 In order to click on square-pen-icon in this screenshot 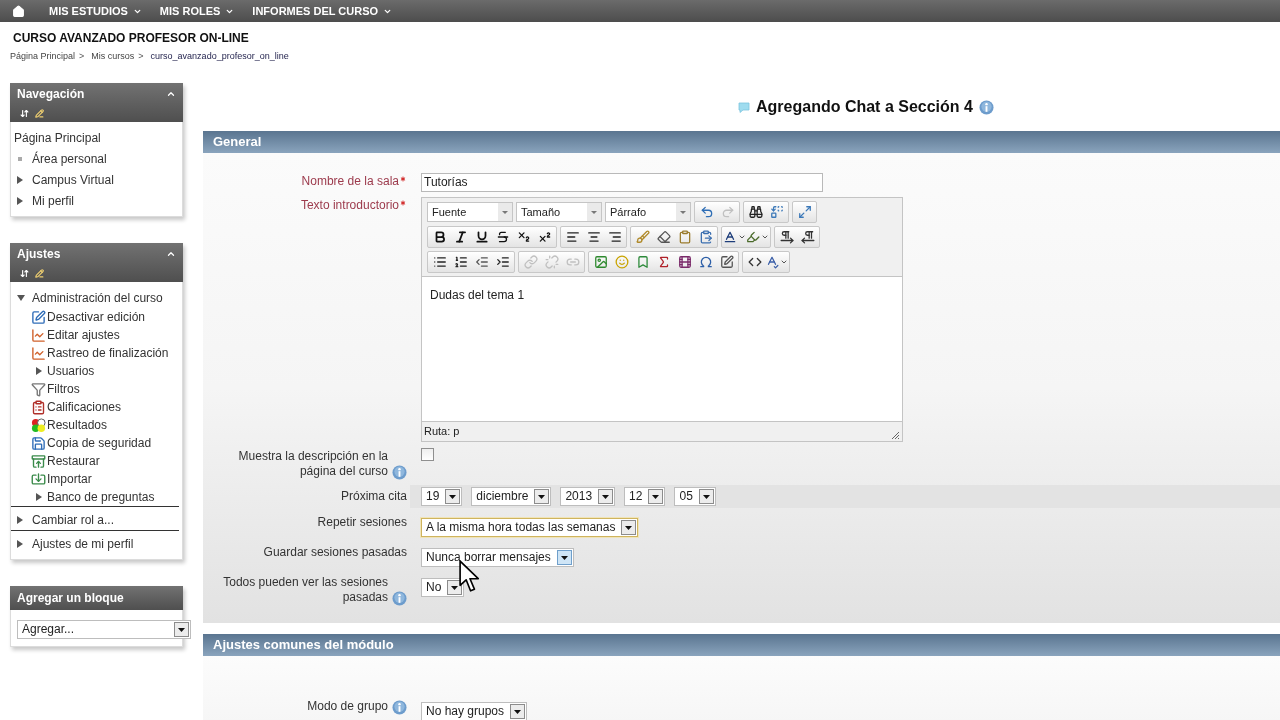, I will do `click(726, 262)`.